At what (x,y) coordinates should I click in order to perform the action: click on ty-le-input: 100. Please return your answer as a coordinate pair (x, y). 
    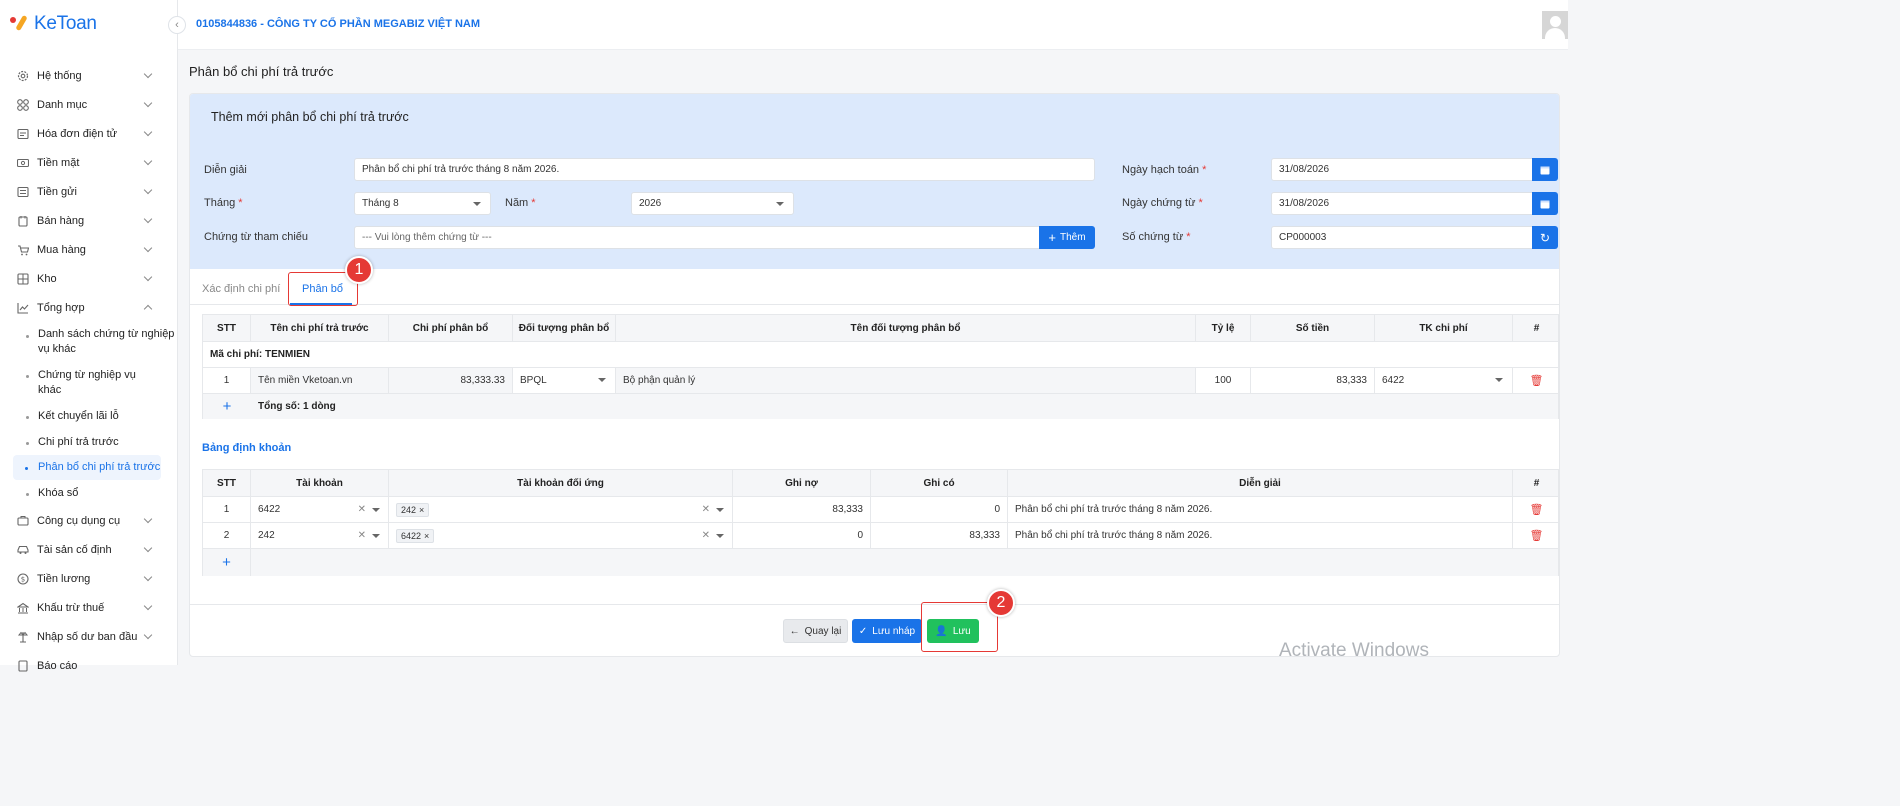
    Looking at the image, I should click on (1223, 380).